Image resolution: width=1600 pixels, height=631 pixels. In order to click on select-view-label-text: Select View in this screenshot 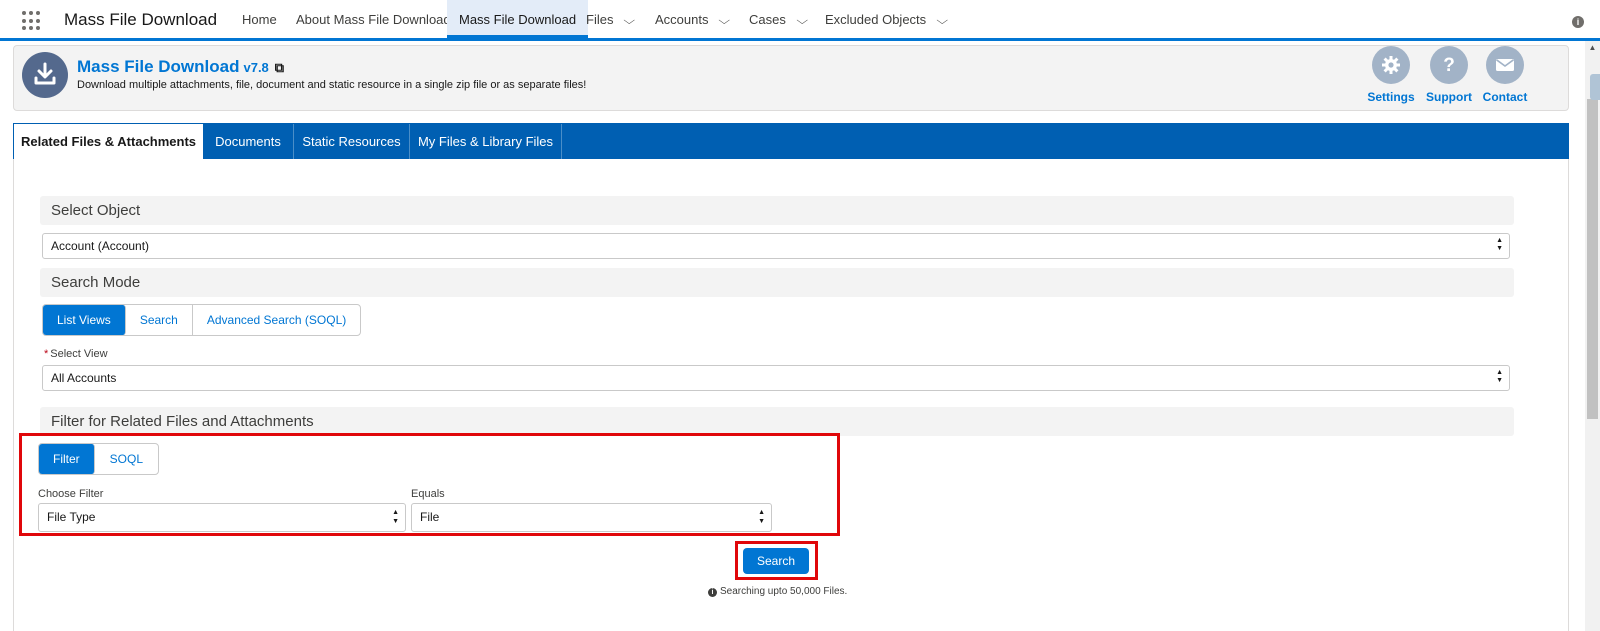, I will do `click(79, 354)`.